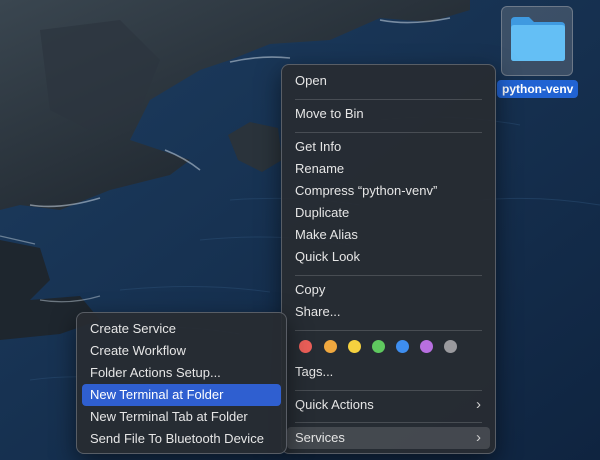  Describe the element at coordinates (388, 114) in the screenshot. I see `menu-item-move-to-bin: Move to Bin` at that location.